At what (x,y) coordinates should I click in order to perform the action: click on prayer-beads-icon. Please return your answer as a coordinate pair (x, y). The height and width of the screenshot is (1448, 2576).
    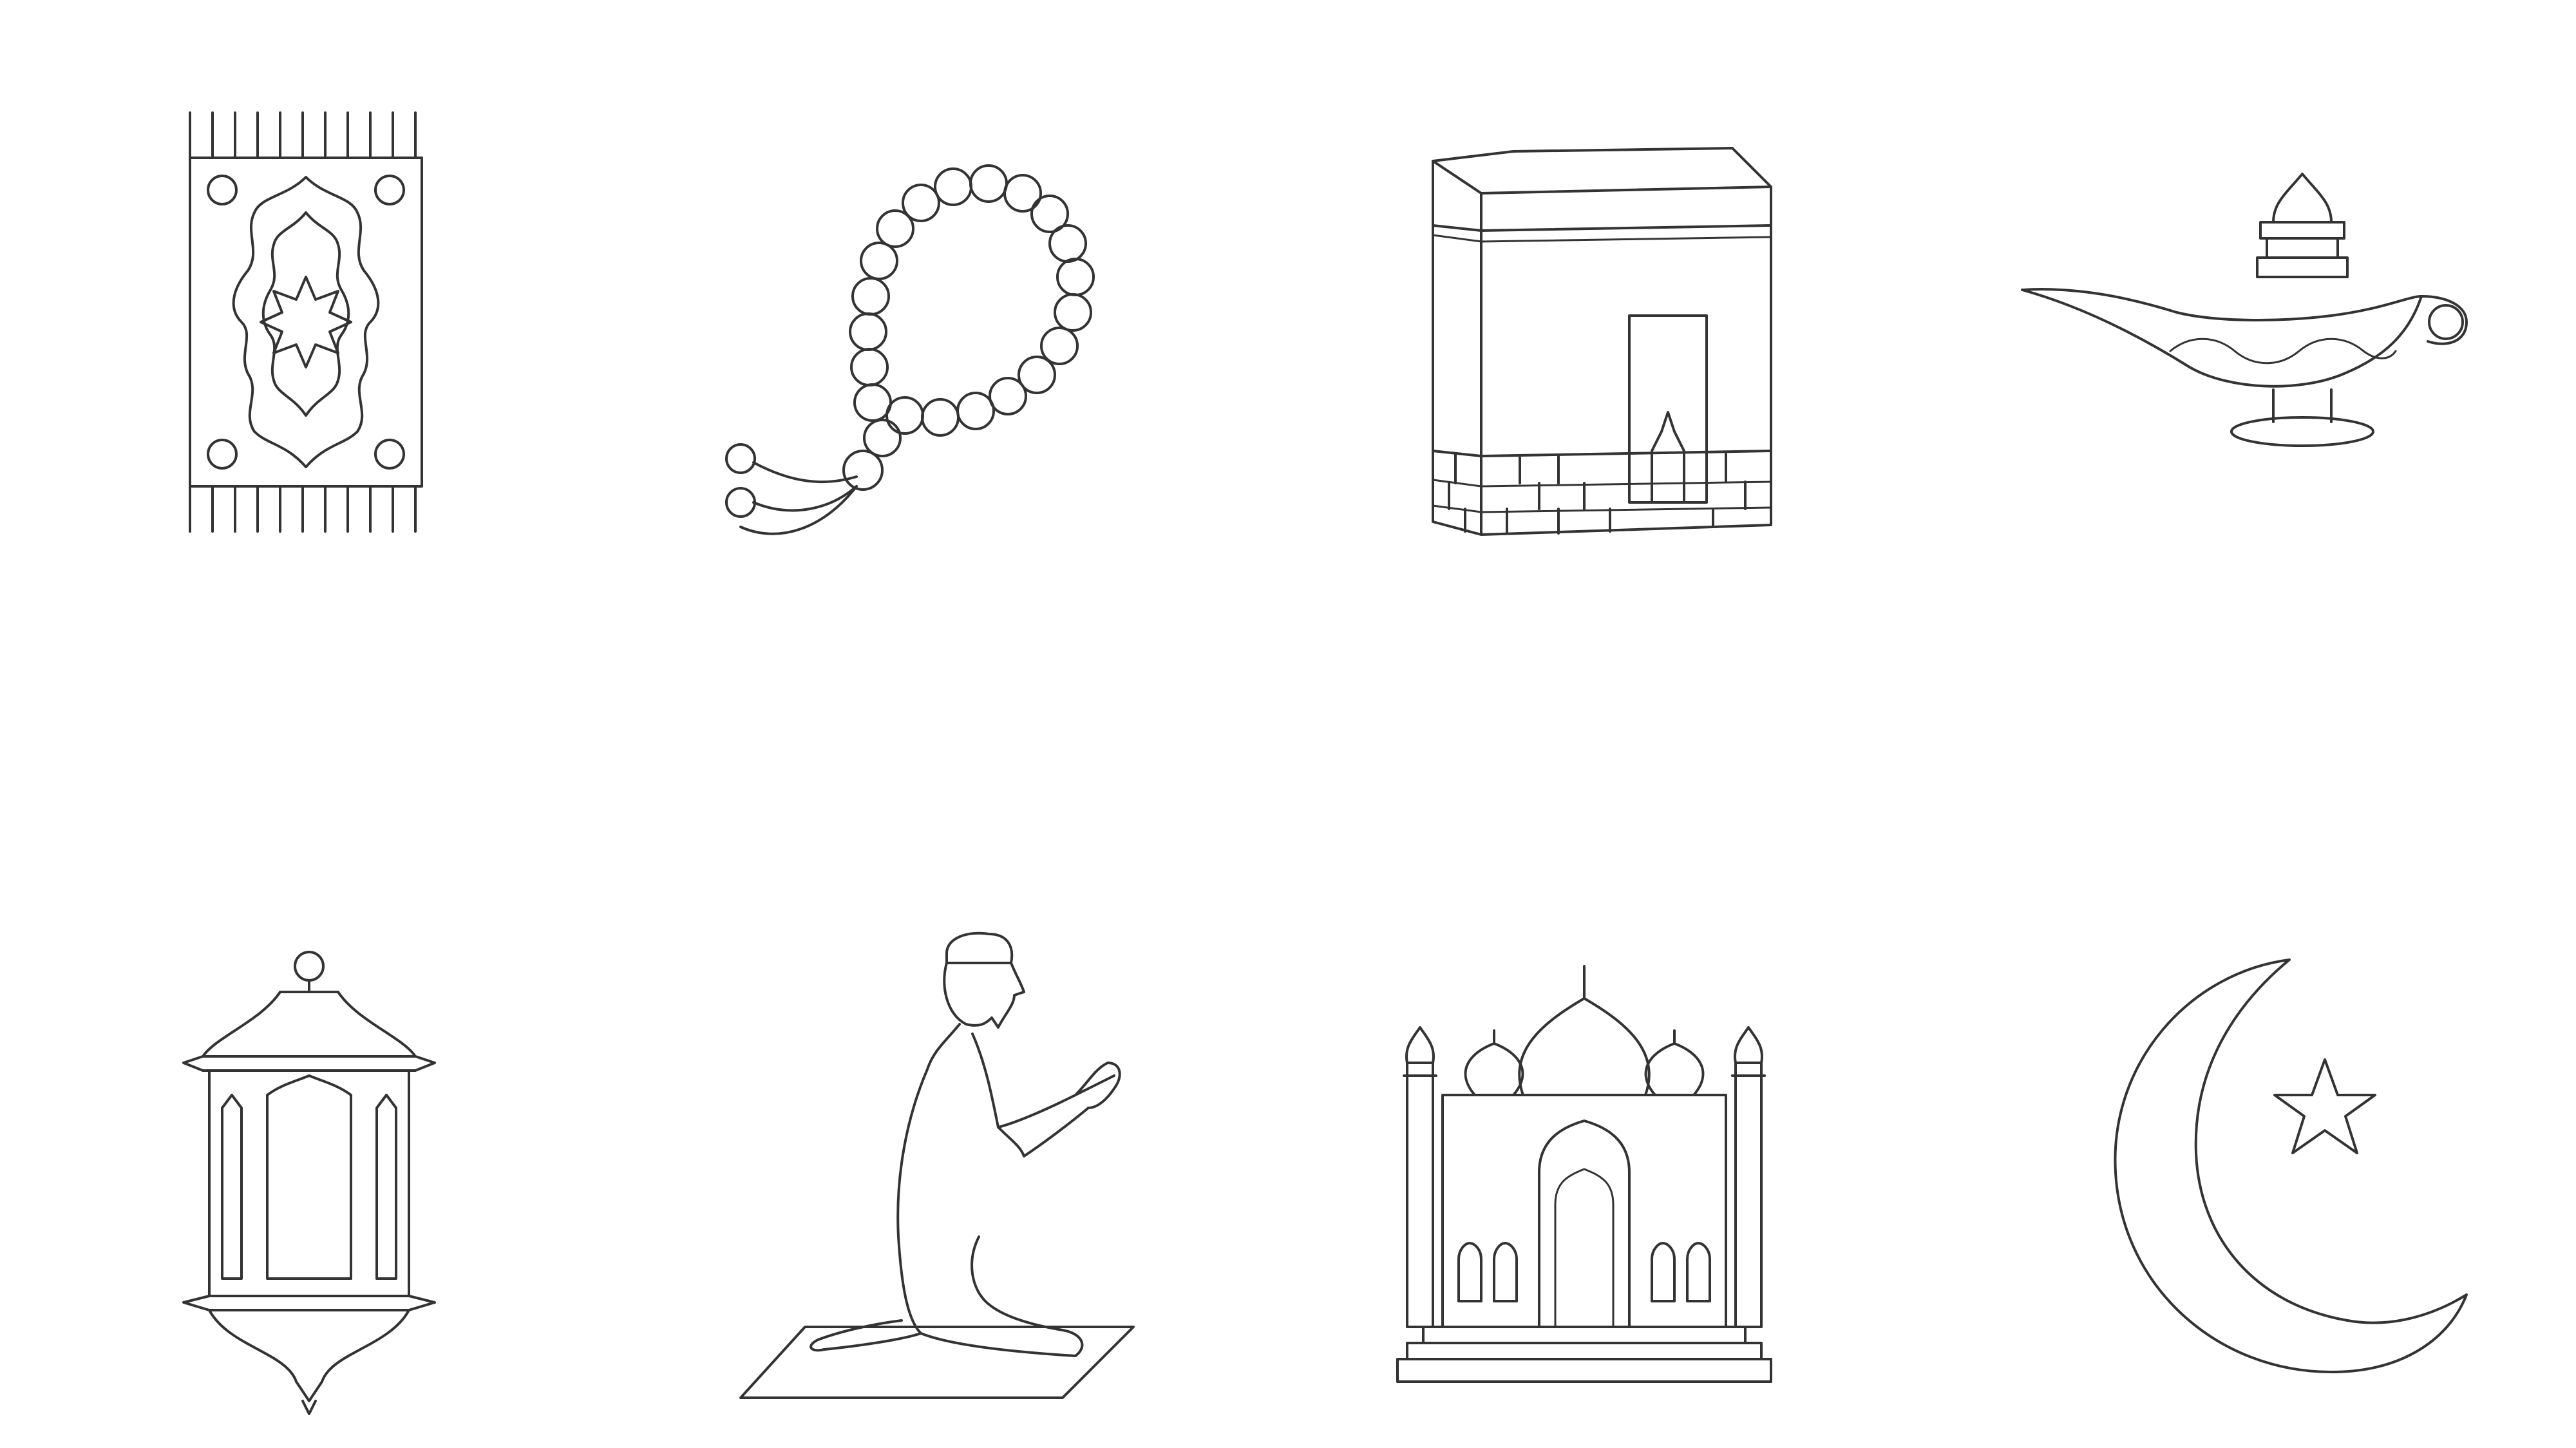
    Looking at the image, I should click on (921, 322).